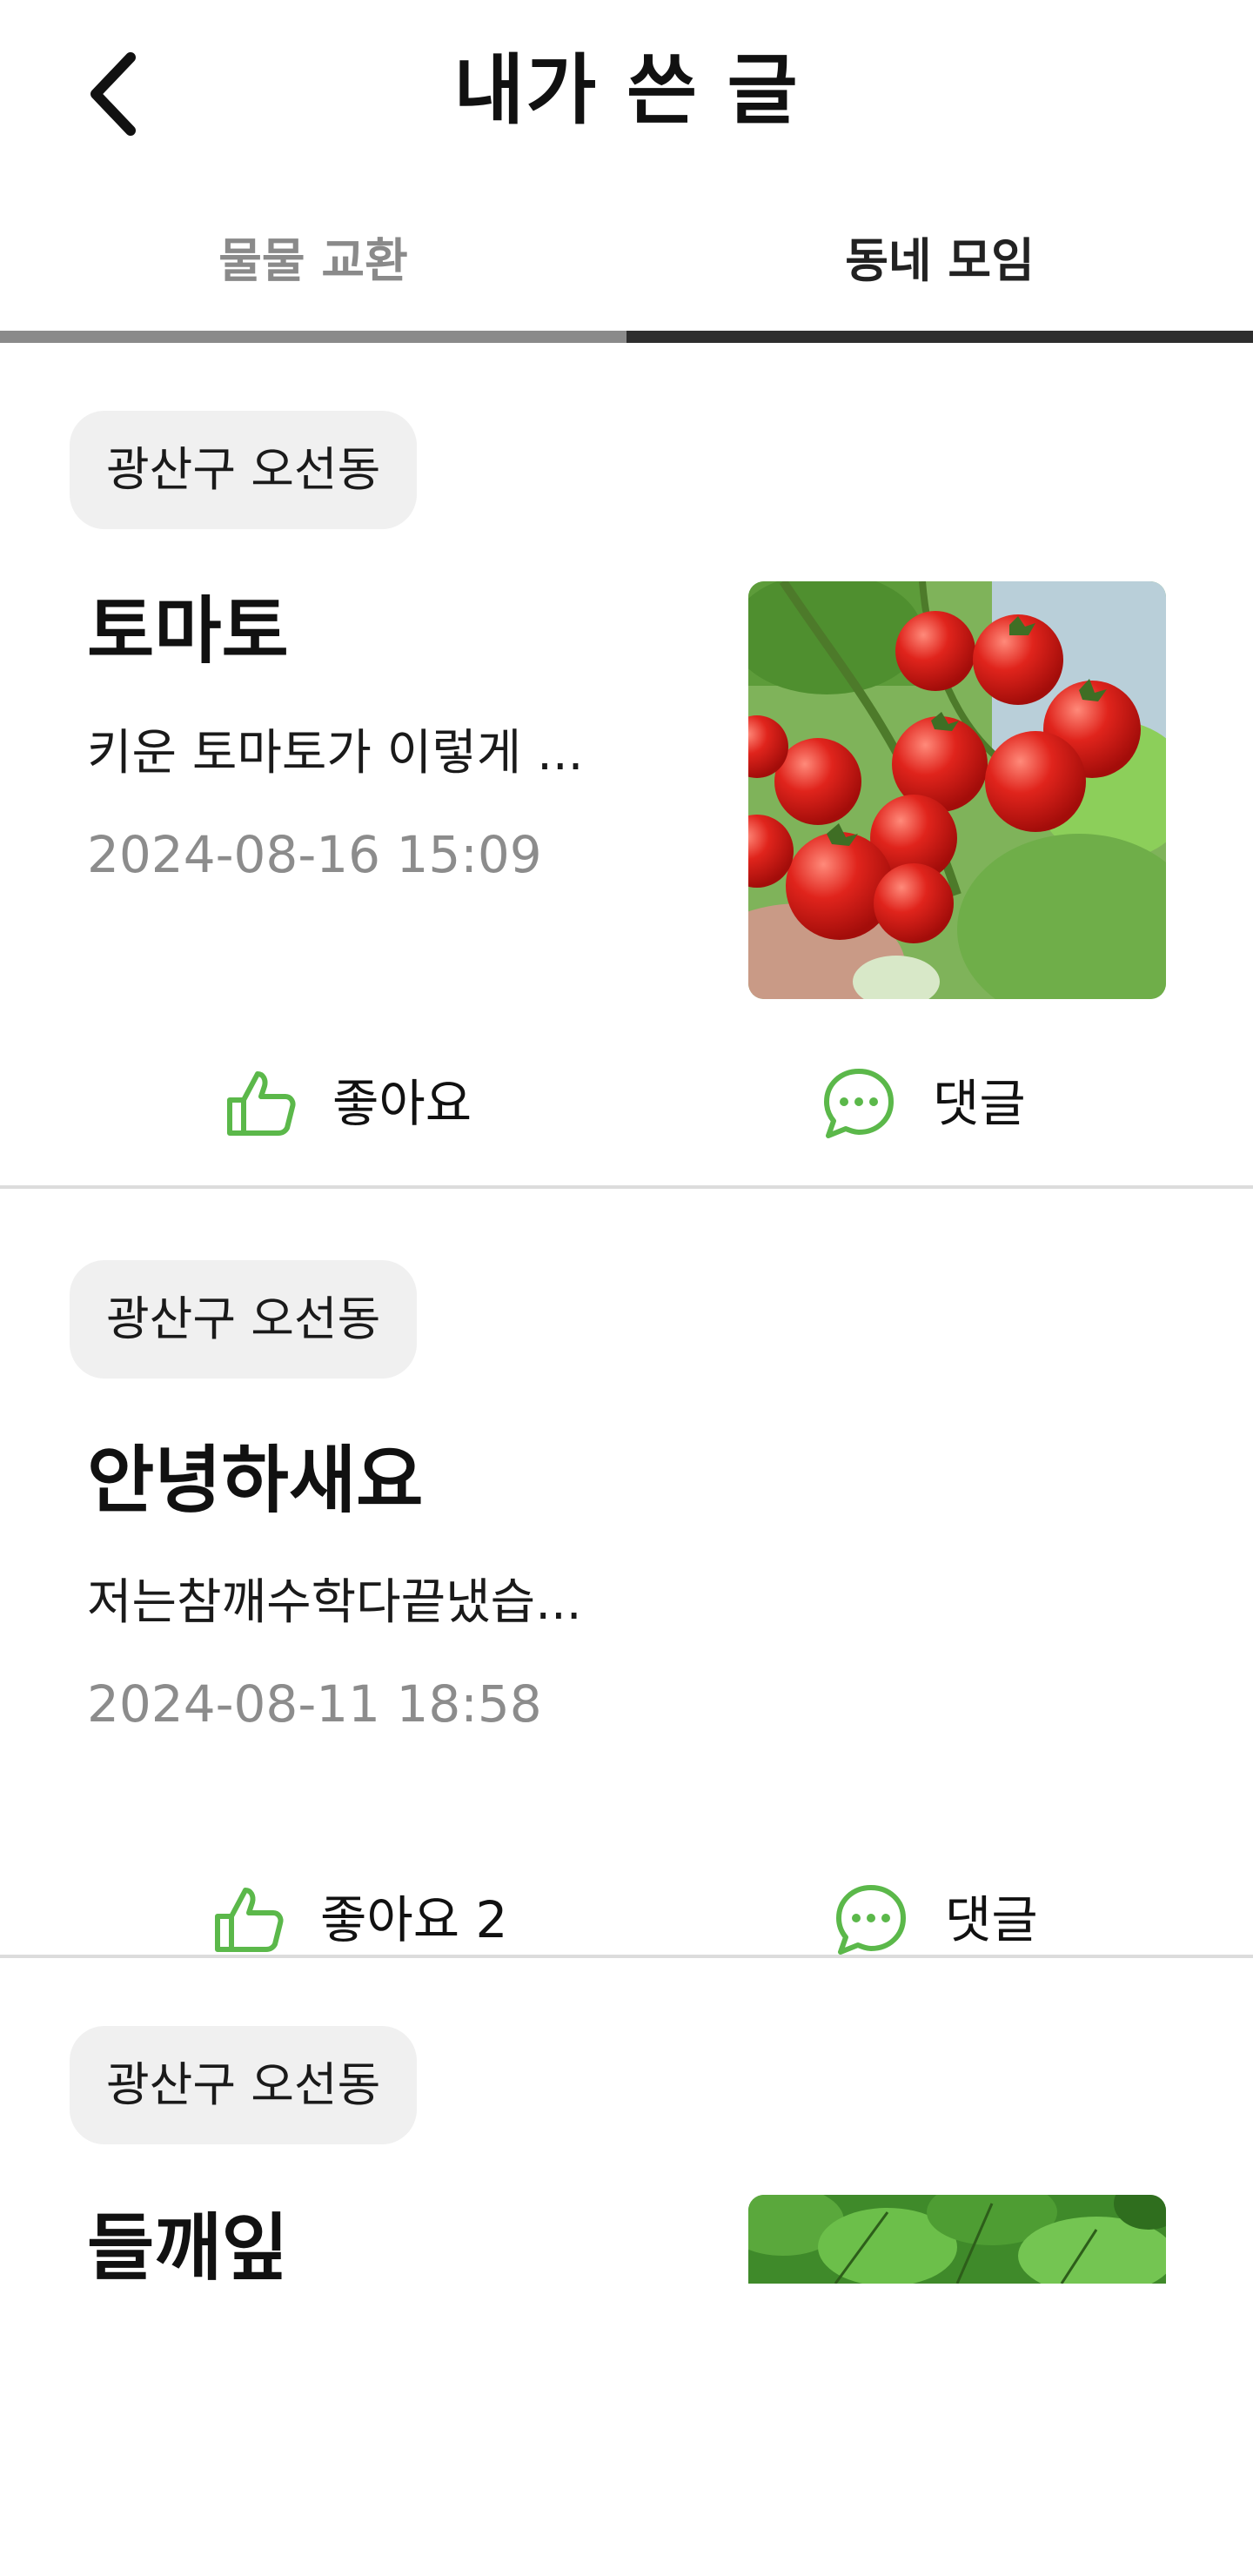  I want to click on page-title: 내가 쓴 글, so click(626, 90).